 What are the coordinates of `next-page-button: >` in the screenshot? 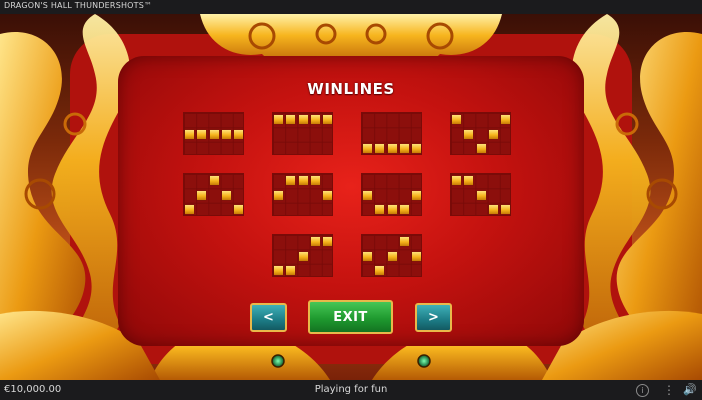 It's located at (433, 317).